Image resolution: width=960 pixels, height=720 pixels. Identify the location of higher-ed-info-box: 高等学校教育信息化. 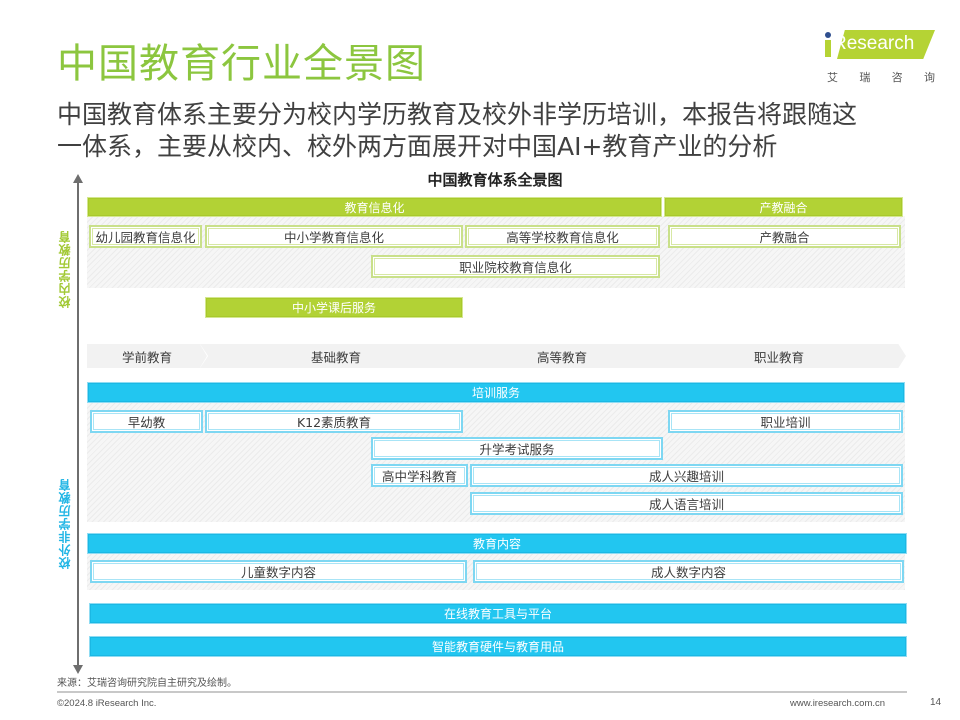
(562, 236).